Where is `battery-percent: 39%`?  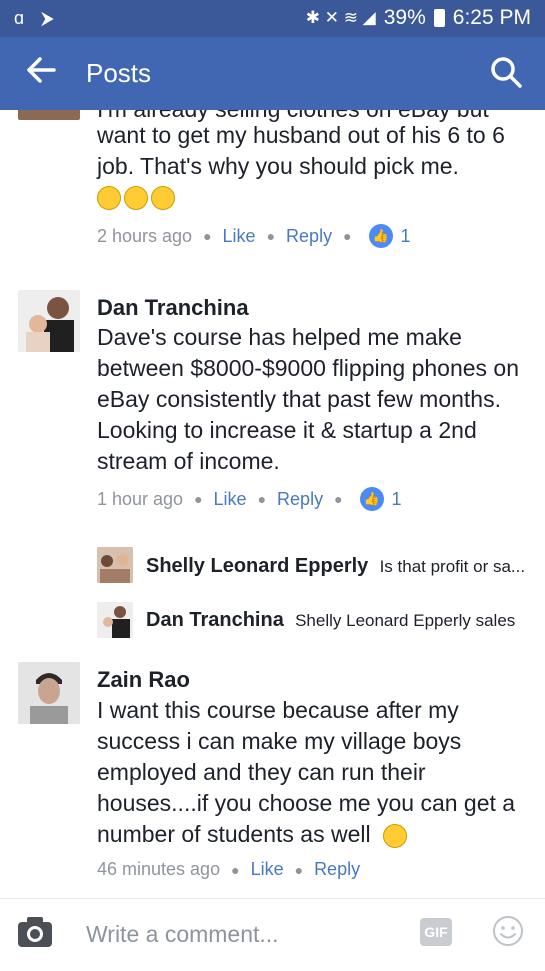 battery-percent: 39% is located at coordinates (404, 17).